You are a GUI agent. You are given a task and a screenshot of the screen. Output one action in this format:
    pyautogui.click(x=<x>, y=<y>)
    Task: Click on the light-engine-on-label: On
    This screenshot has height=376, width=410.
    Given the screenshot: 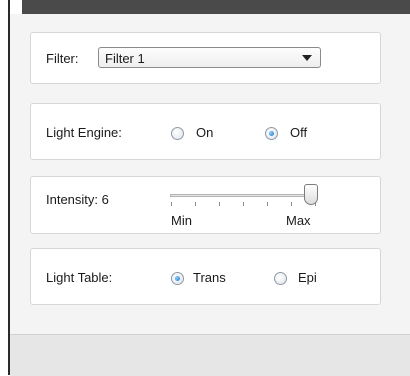 What is the action you would take?
    pyautogui.click(x=204, y=132)
    